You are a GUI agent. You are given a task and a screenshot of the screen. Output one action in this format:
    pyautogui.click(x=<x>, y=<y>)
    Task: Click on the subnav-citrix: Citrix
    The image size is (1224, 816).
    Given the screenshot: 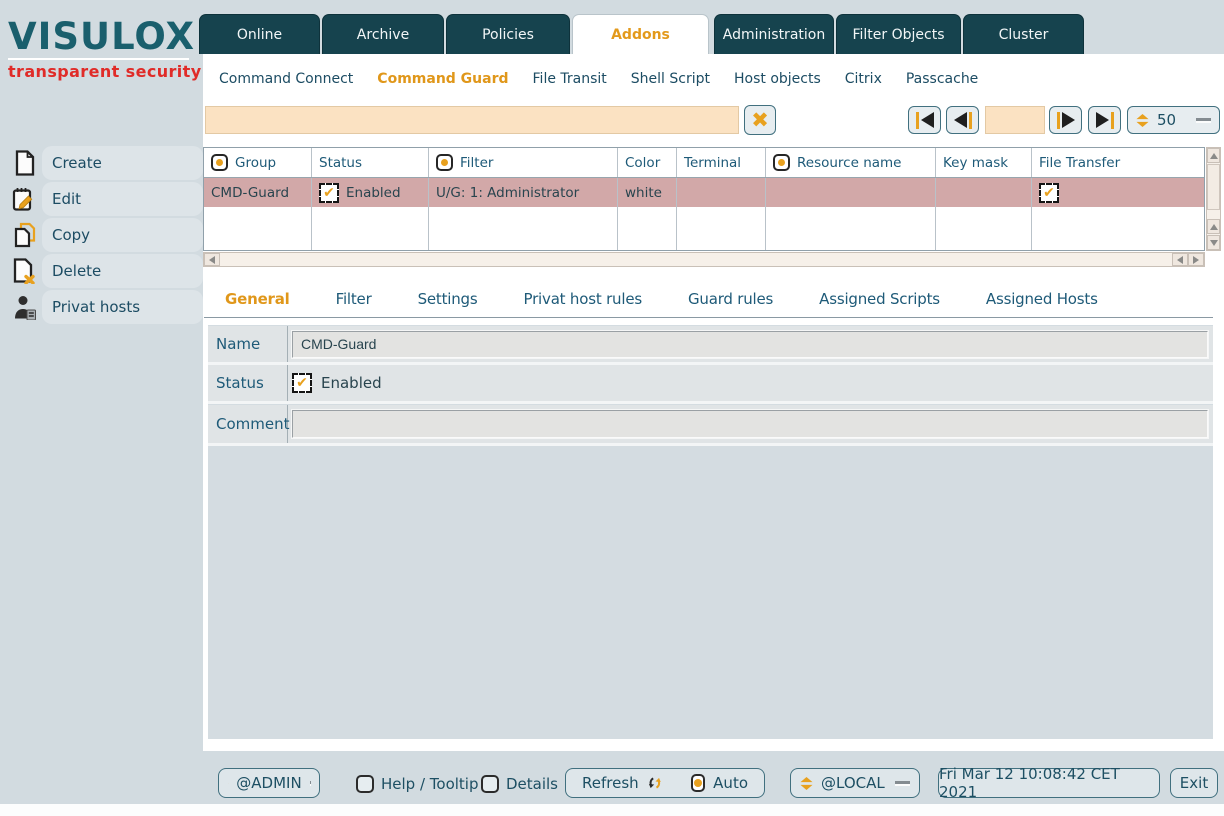 What is the action you would take?
    pyautogui.click(x=863, y=79)
    